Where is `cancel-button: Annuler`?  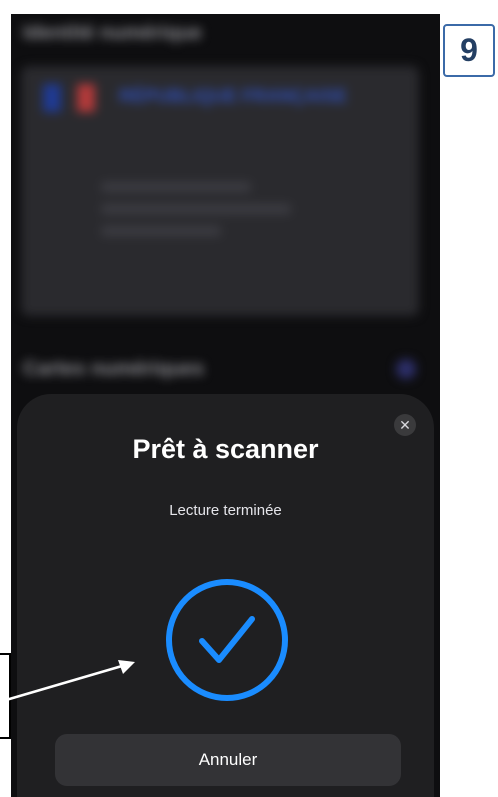 cancel-button: Annuler is located at coordinates (228, 760).